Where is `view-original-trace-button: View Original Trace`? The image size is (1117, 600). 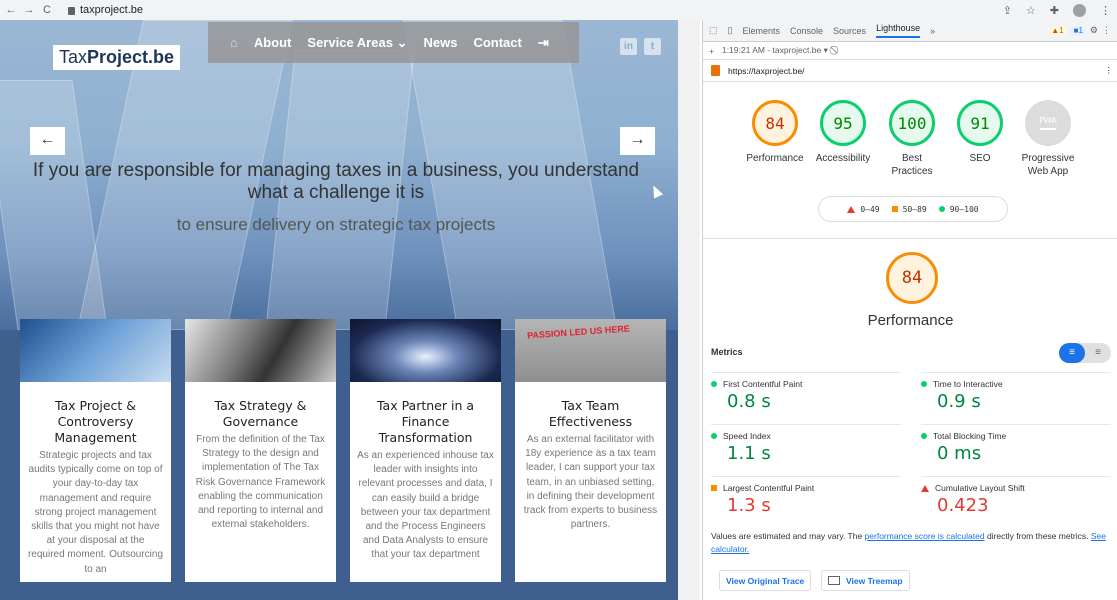 view-original-trace-button: View Original Trace is located at coordinates (765, 580).